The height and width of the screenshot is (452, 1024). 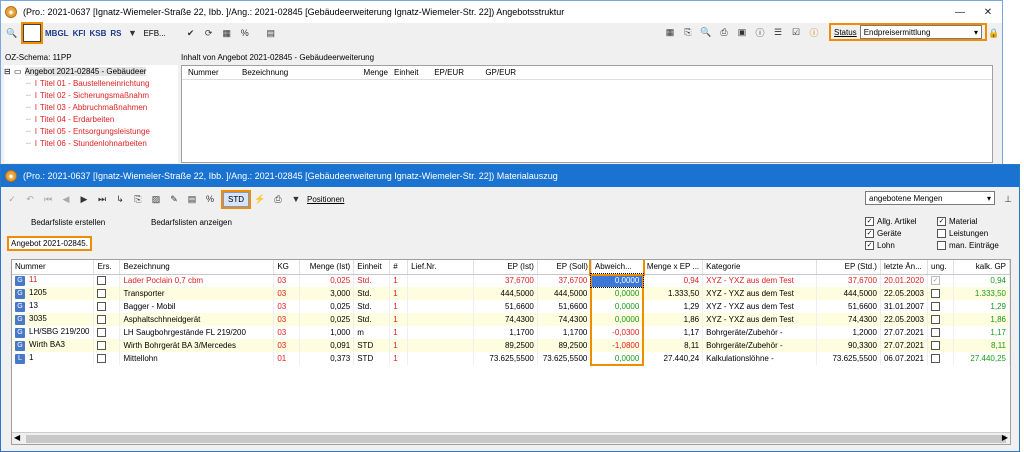 What do you see at coordinates (84, 199) in the screenshot?
I see `next-icon: ▶` at bounding box center [84, 199].